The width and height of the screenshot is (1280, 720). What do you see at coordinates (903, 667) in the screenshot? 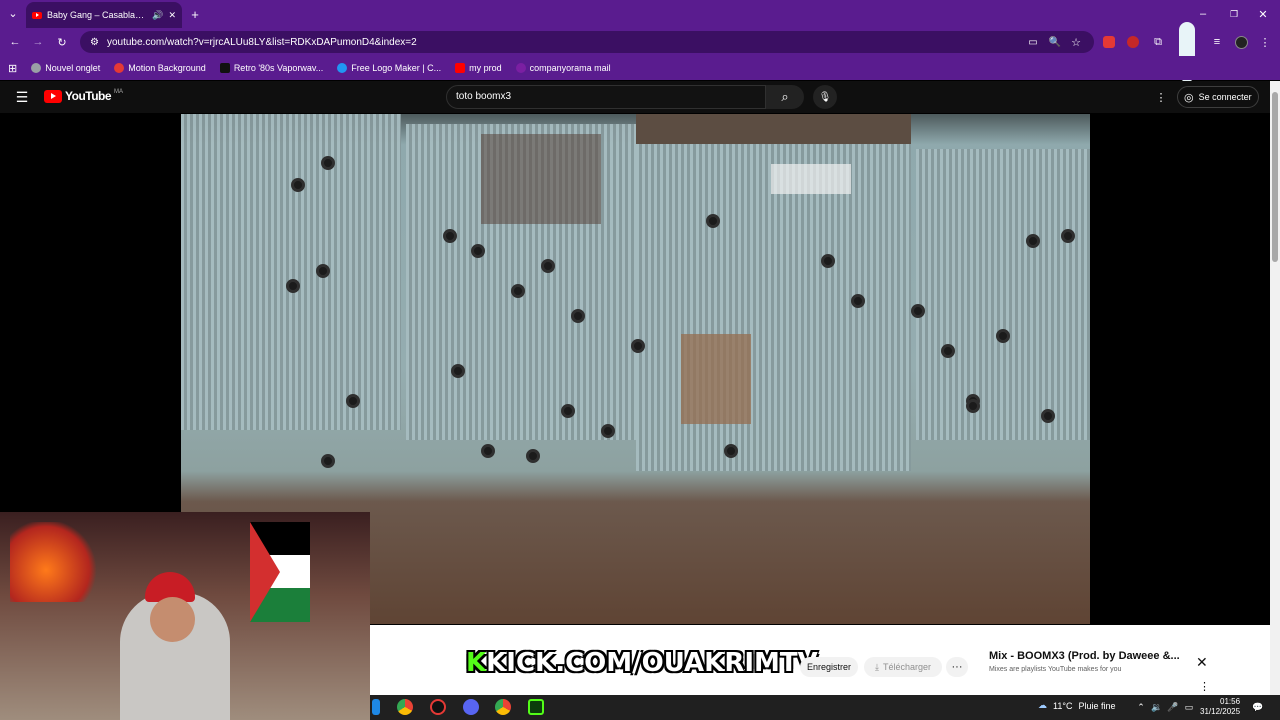
I see `download-button: ⤓ Télécharger` at bounding box center [903, 667].